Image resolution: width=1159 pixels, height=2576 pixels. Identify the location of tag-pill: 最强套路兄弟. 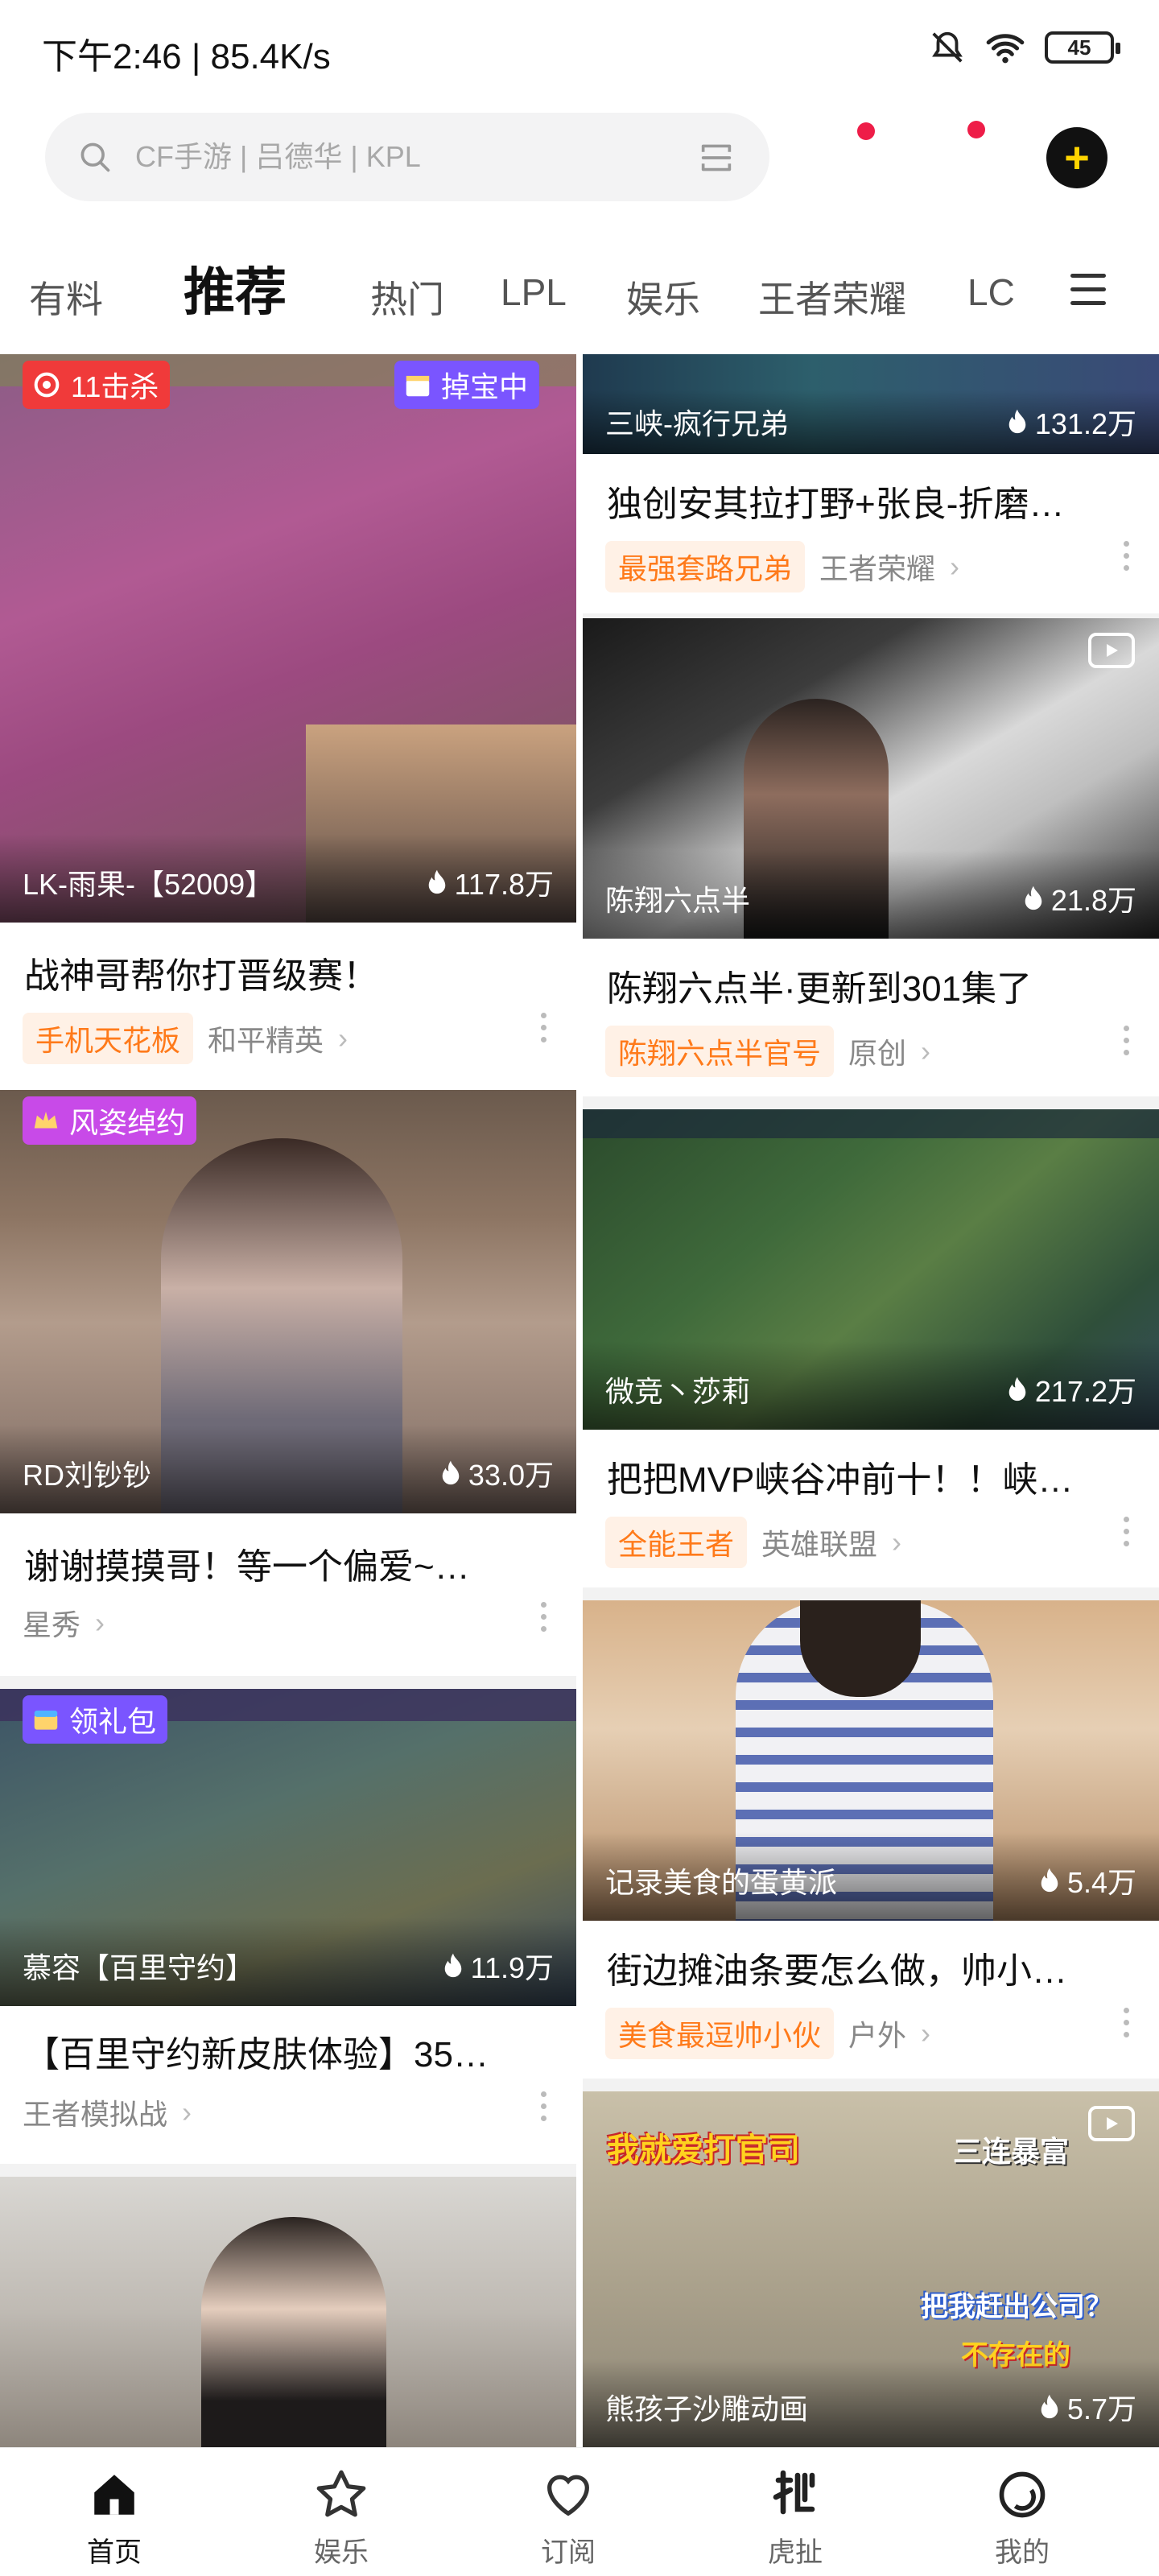
(705, 566).